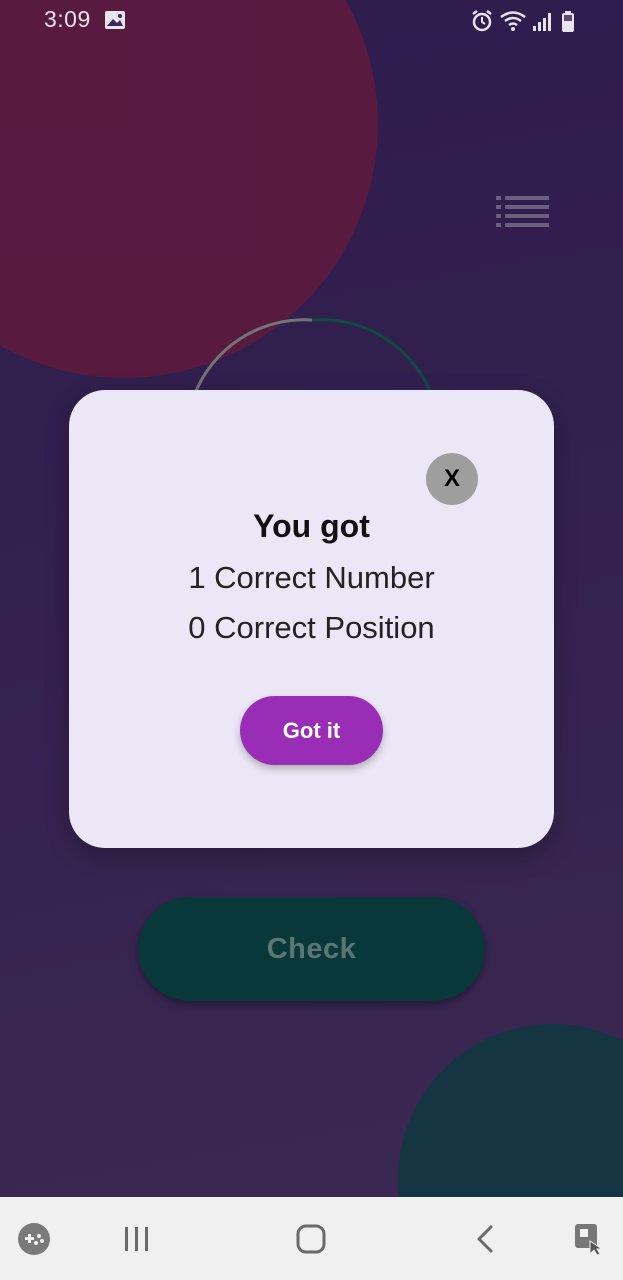 The image size is (623, 1280). I want to click on close-button-label: X, so click(451, 478).